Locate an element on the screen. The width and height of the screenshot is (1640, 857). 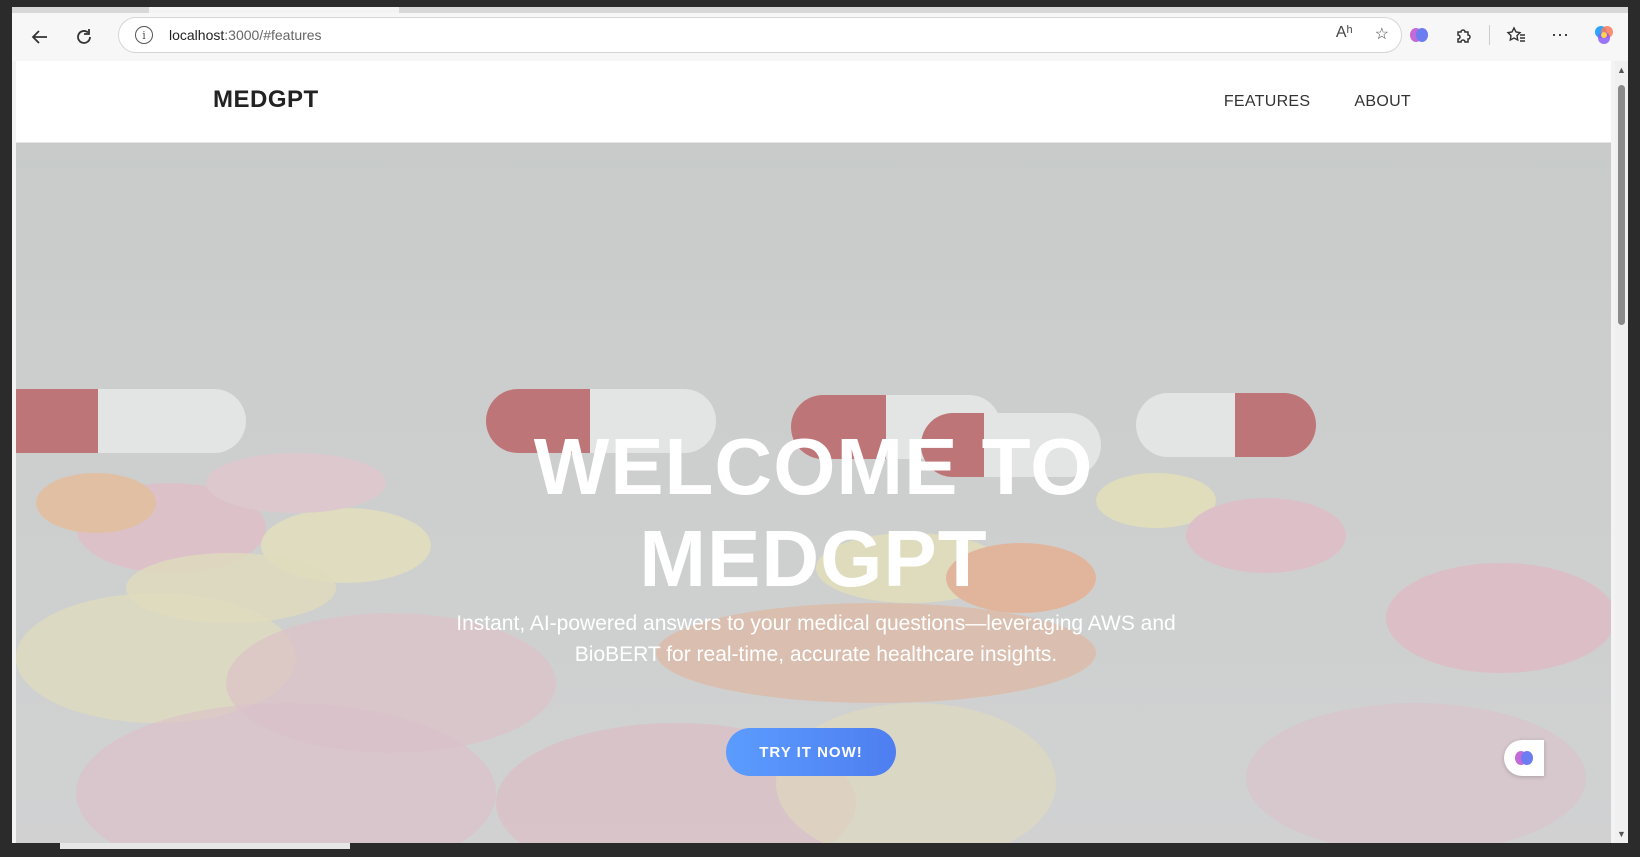
scrollbar-thumb is located at coordinates (1621, 205).